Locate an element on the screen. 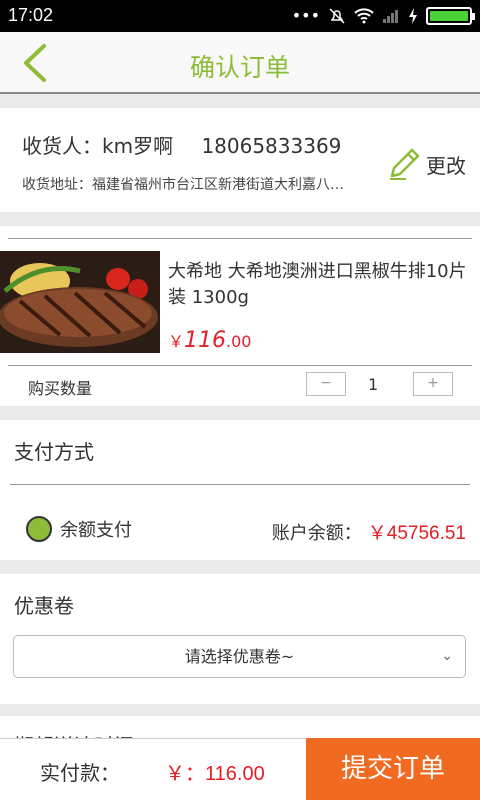  bottom-bar: 实付款： ￥：116.00 提交订单 is located at coordinates (240, 769).